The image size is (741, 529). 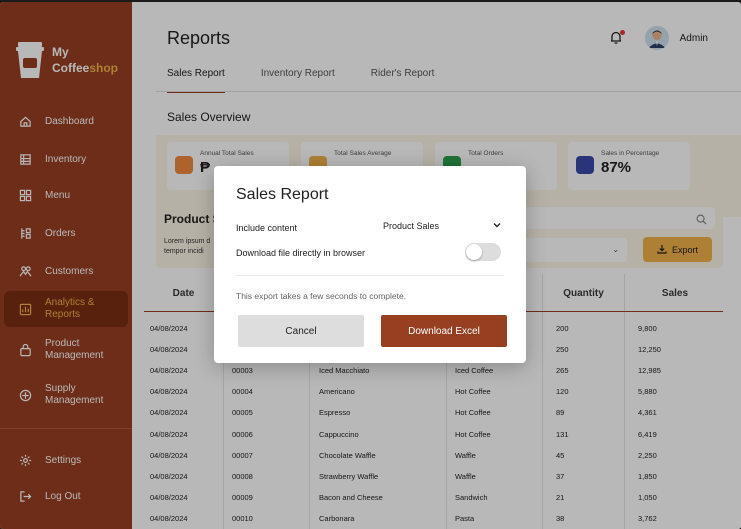 What do you see at coordinates (301, 253) in the screenshot?
I see `download-direct-label: Download file directly in browser` at bounding box center [301, 253].